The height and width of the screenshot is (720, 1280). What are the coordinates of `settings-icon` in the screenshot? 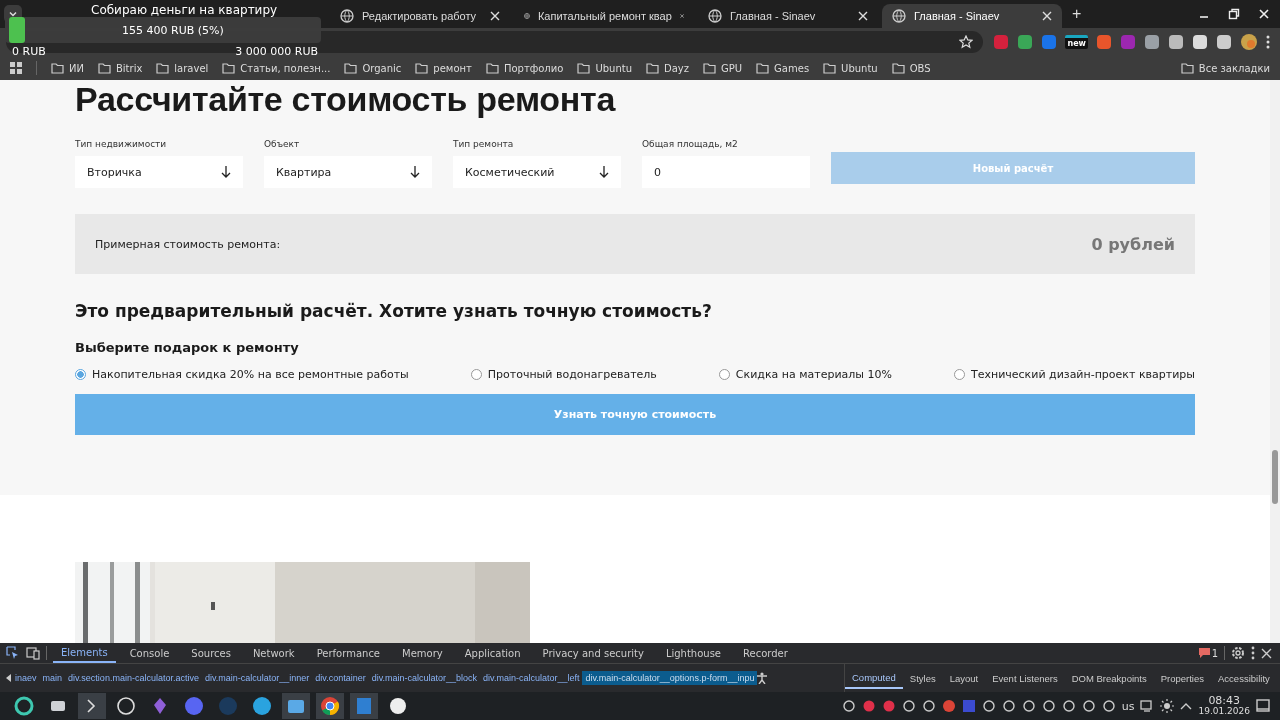 It's located at (1238, 653).